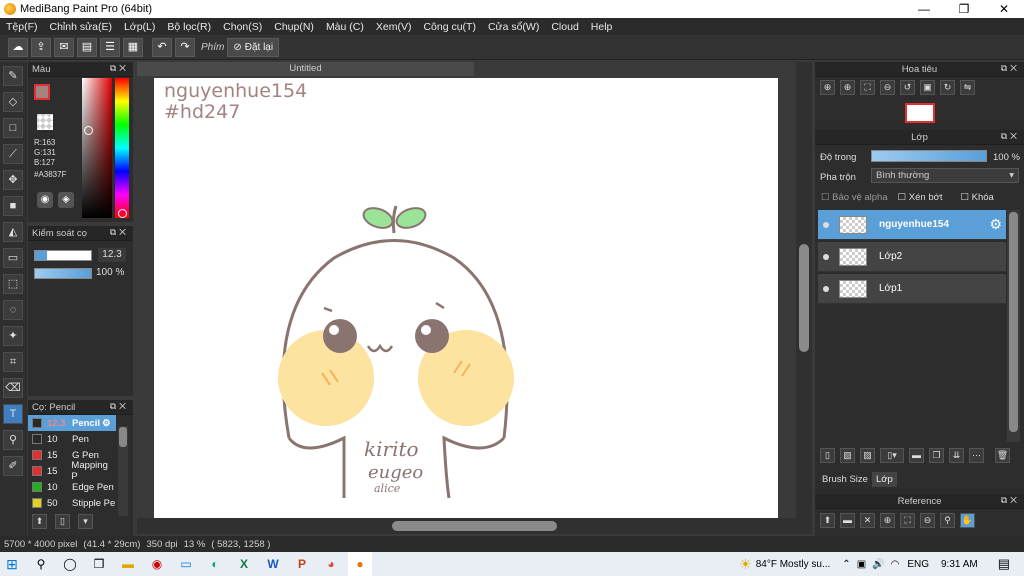  Describe the element at coordinates (18, 47) in the screenshot. I see `cloud-icon: ☁` at that location.